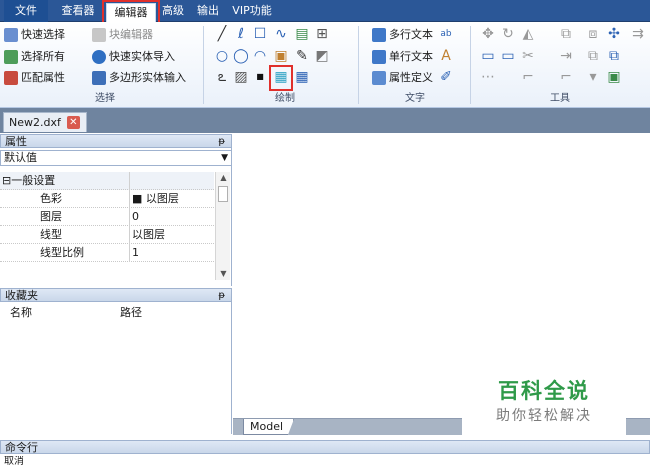  Describe the element at coordinates (302, 56) in the screenshot. I see `pencil-icon: ✎` at that location.